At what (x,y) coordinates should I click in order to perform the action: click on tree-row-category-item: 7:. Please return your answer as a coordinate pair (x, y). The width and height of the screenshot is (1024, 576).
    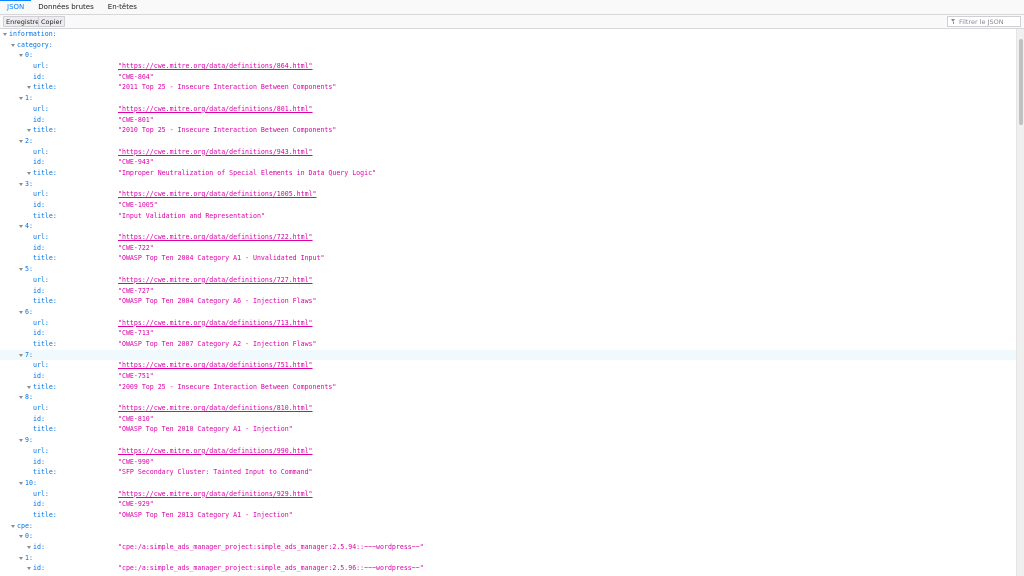
    Looking at the image, I should click on (508, 355).